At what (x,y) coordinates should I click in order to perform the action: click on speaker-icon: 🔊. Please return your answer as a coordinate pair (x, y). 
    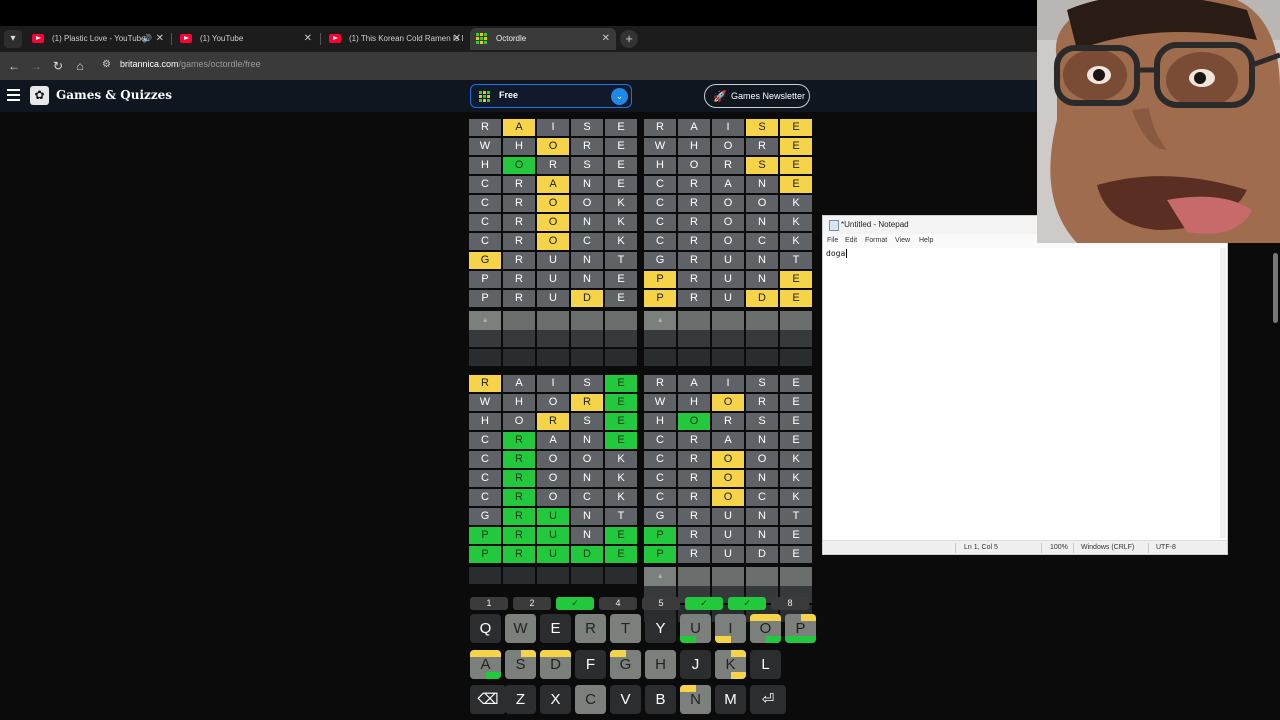
    Looking at the image, I should click on (147, 39).